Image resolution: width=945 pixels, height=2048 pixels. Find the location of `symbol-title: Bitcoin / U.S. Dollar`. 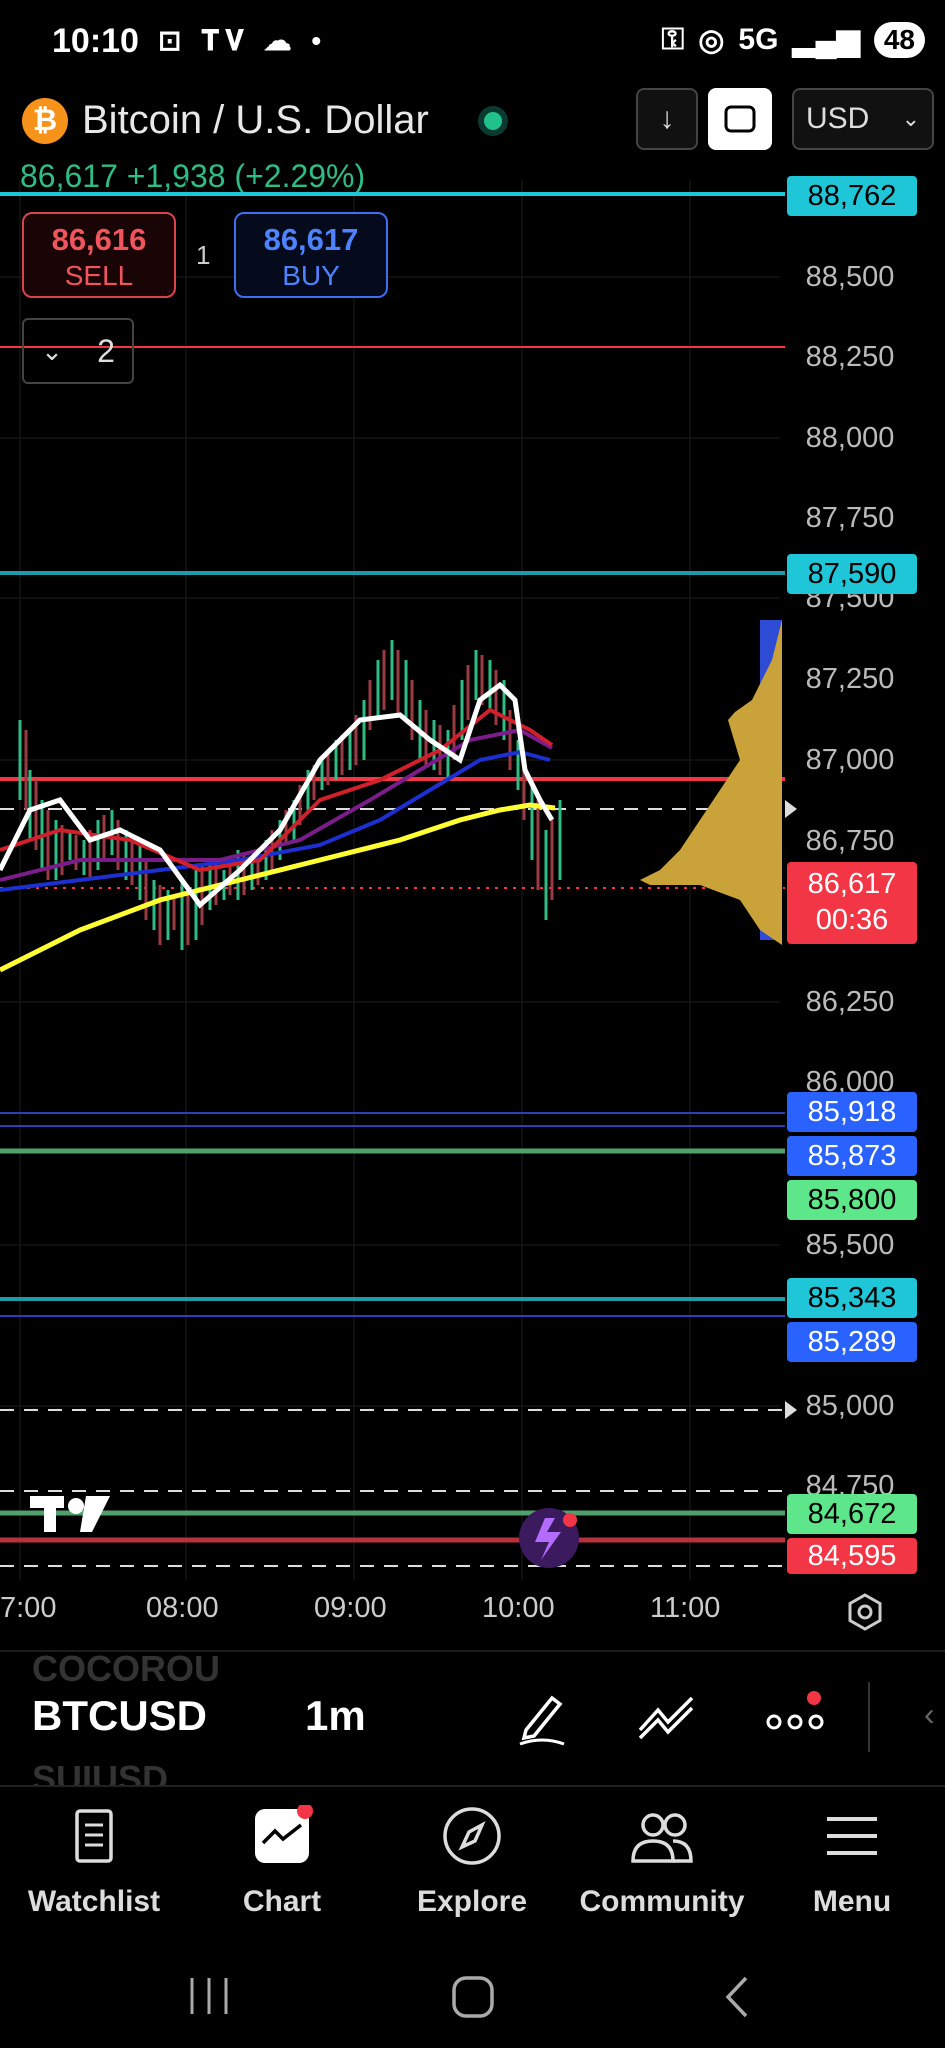

symbol-title: Bitcoin / U.S. Dollar is located at coordinates (255, 120).